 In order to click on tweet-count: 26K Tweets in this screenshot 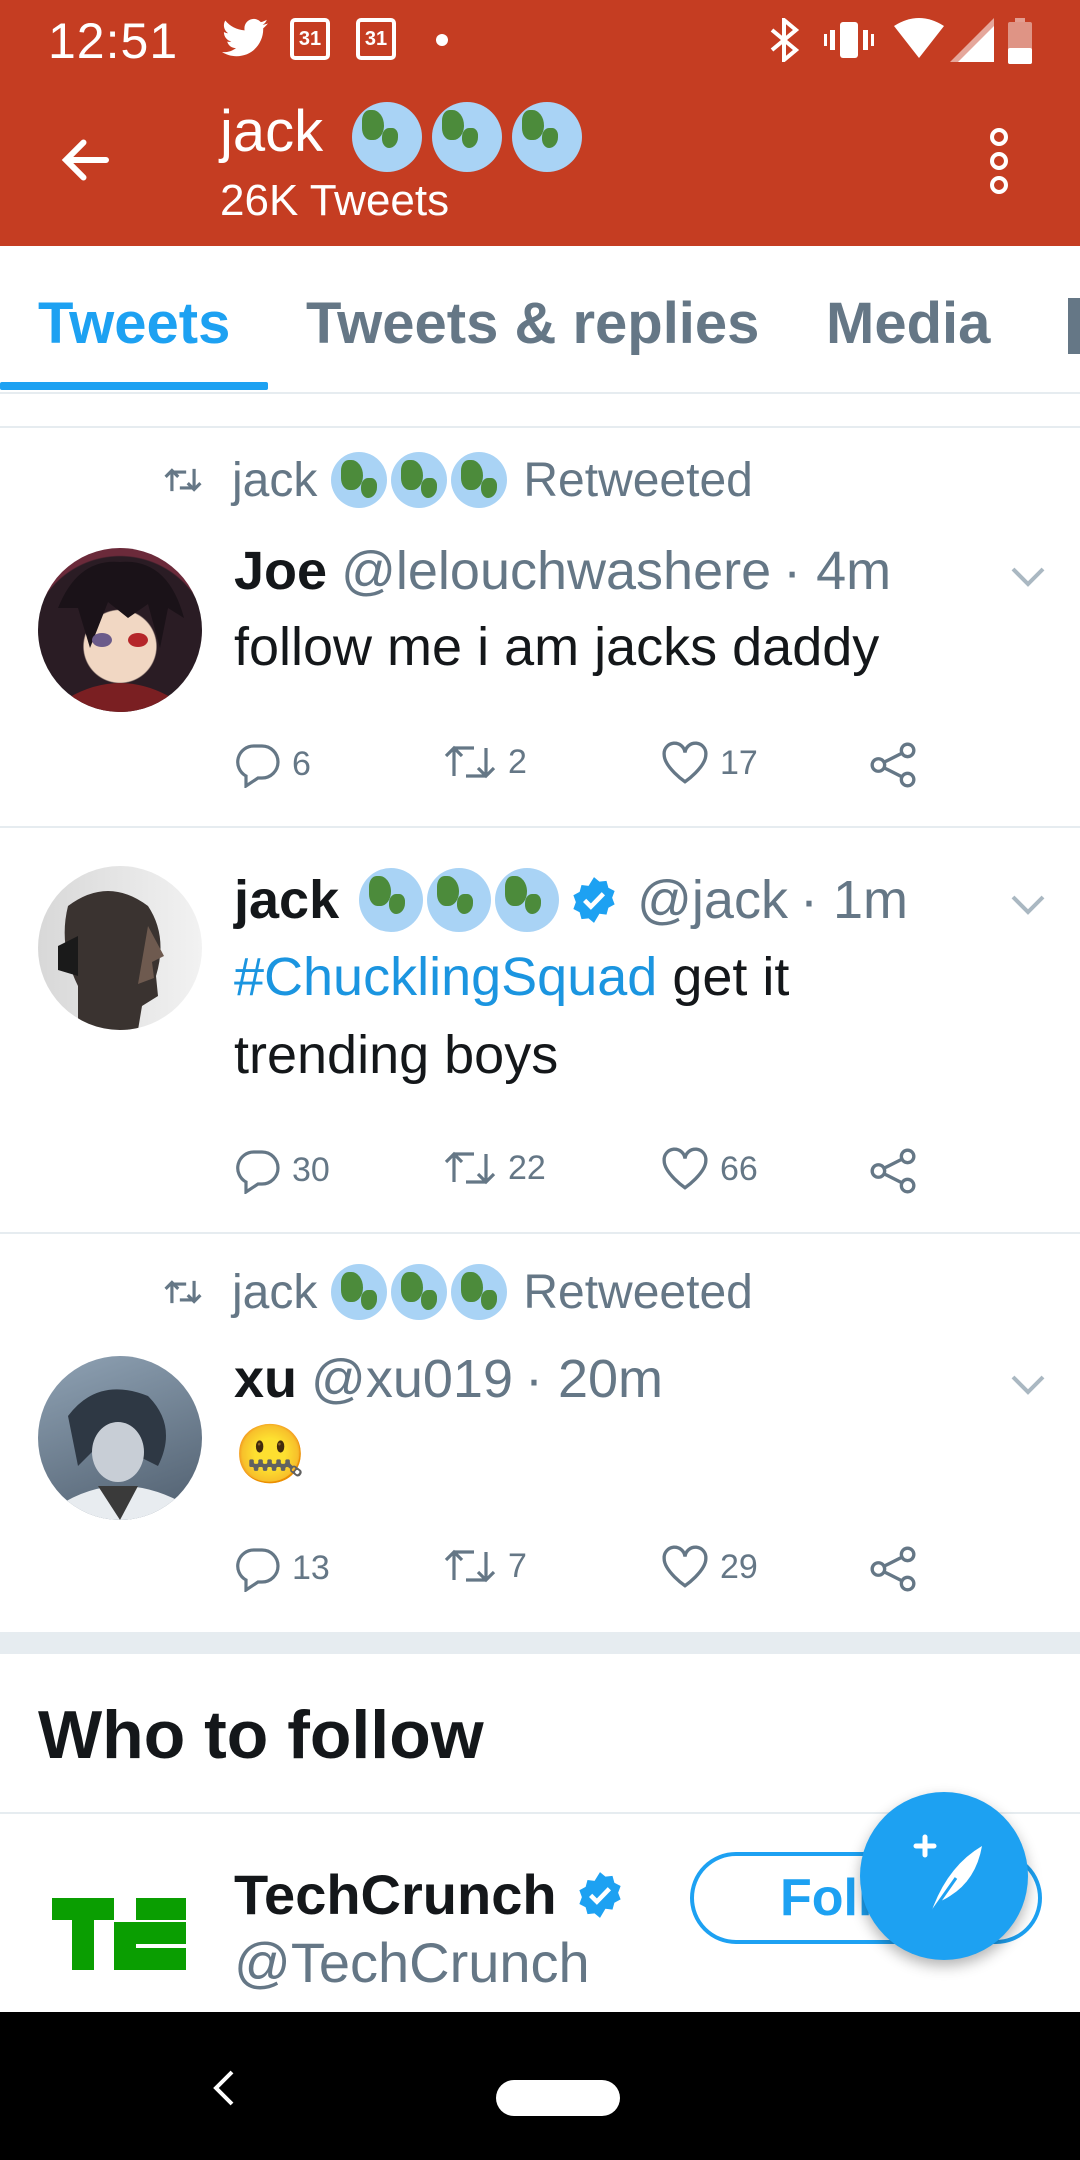, I will do `click(335, 200)`.